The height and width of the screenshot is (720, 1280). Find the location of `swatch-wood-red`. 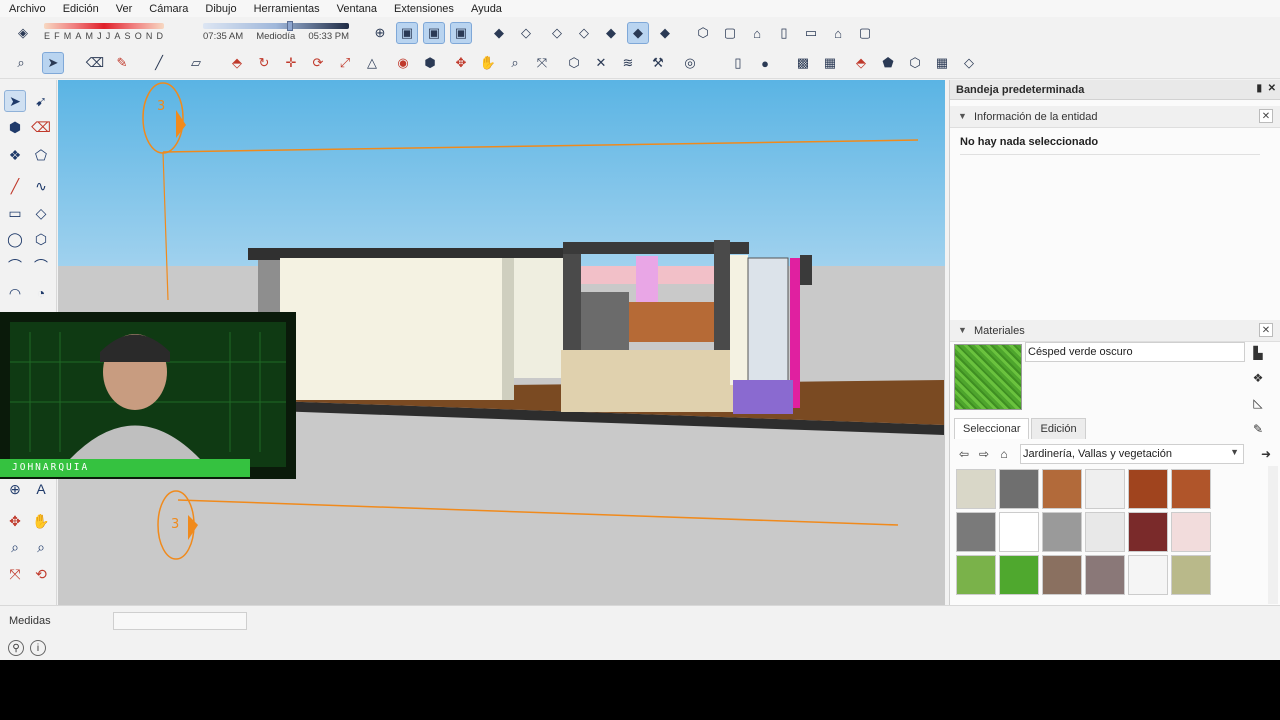

swatch-wood-red is located at coordinates (1148, 489).